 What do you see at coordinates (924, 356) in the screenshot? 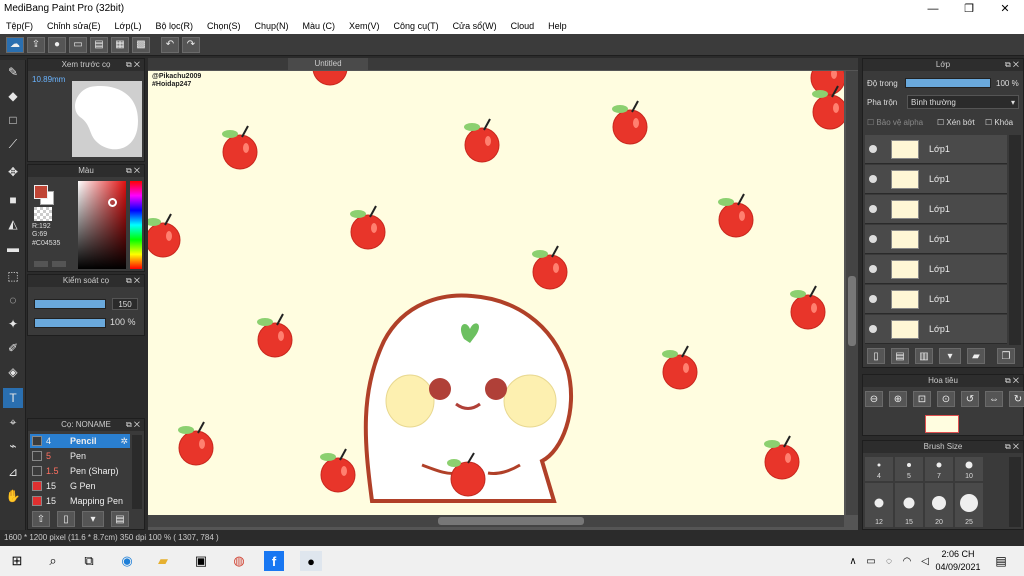
I see `half-tone-layer-icon: ▥` at bounding box center [924, 356].